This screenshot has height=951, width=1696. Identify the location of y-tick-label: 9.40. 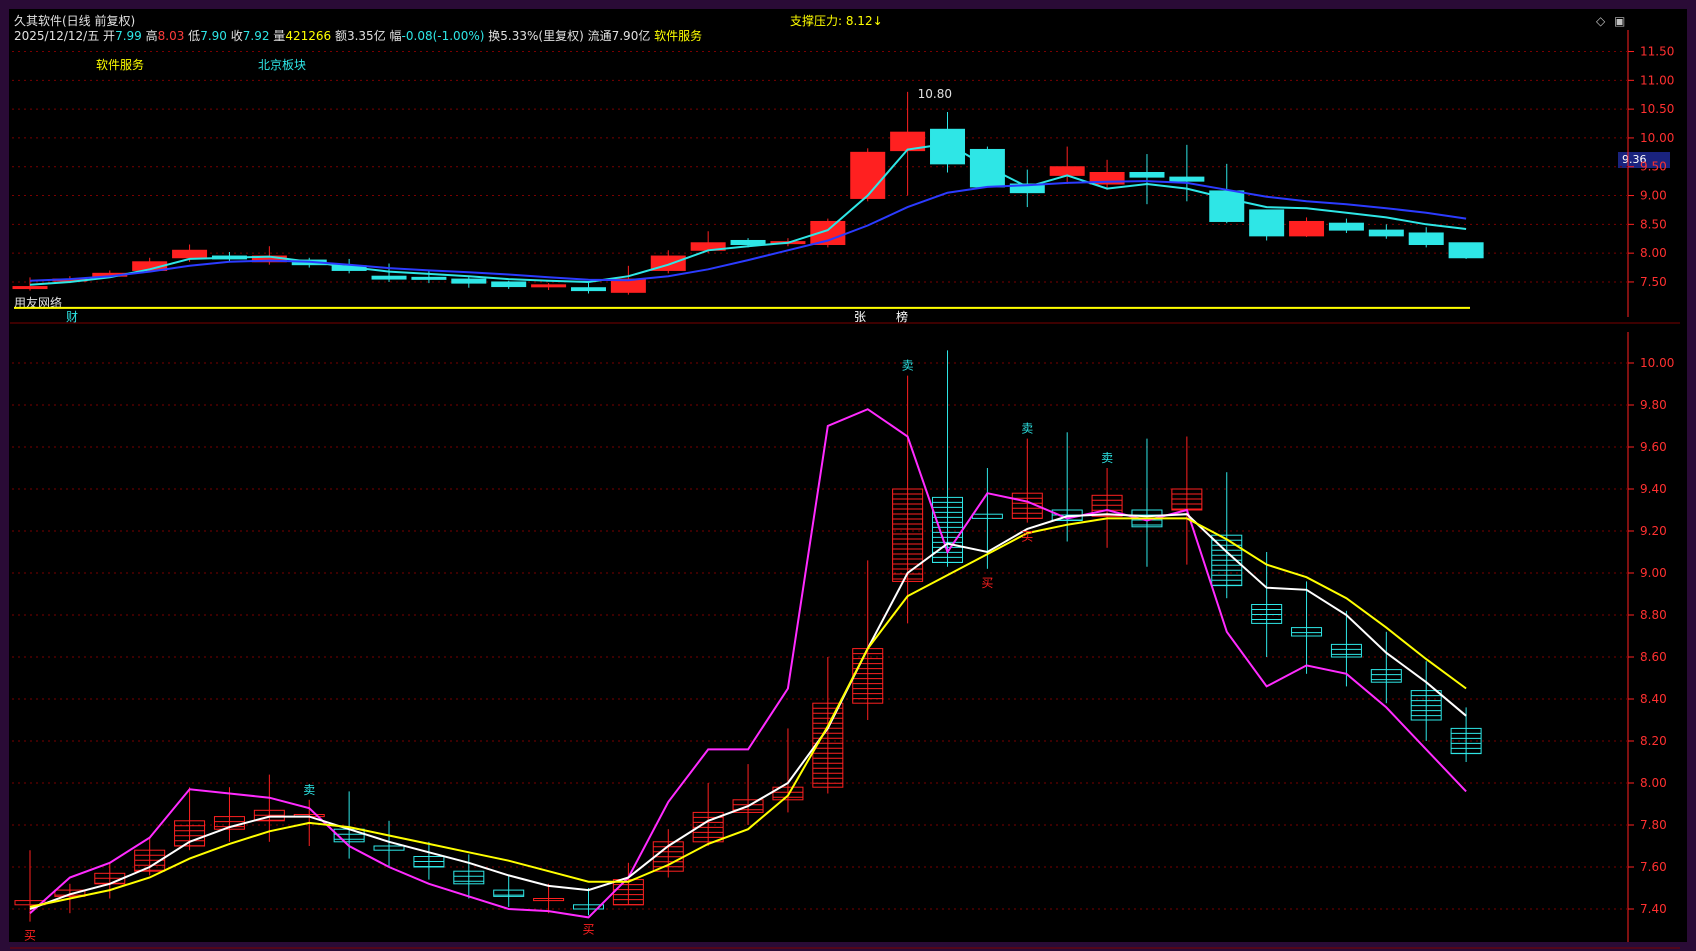
(1653, 489).